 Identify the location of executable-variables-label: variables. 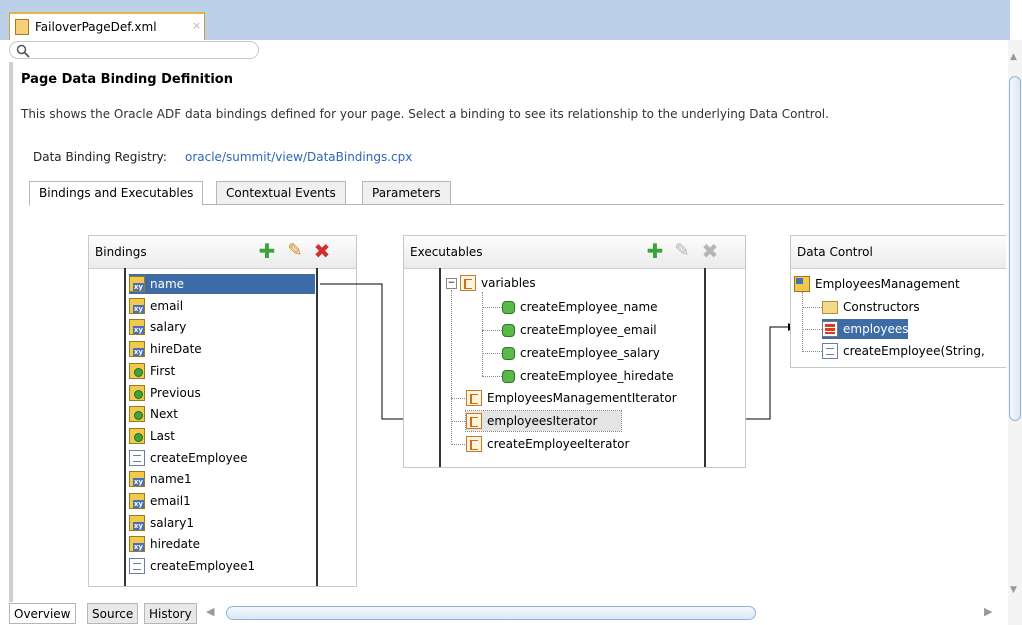
(508, 283).